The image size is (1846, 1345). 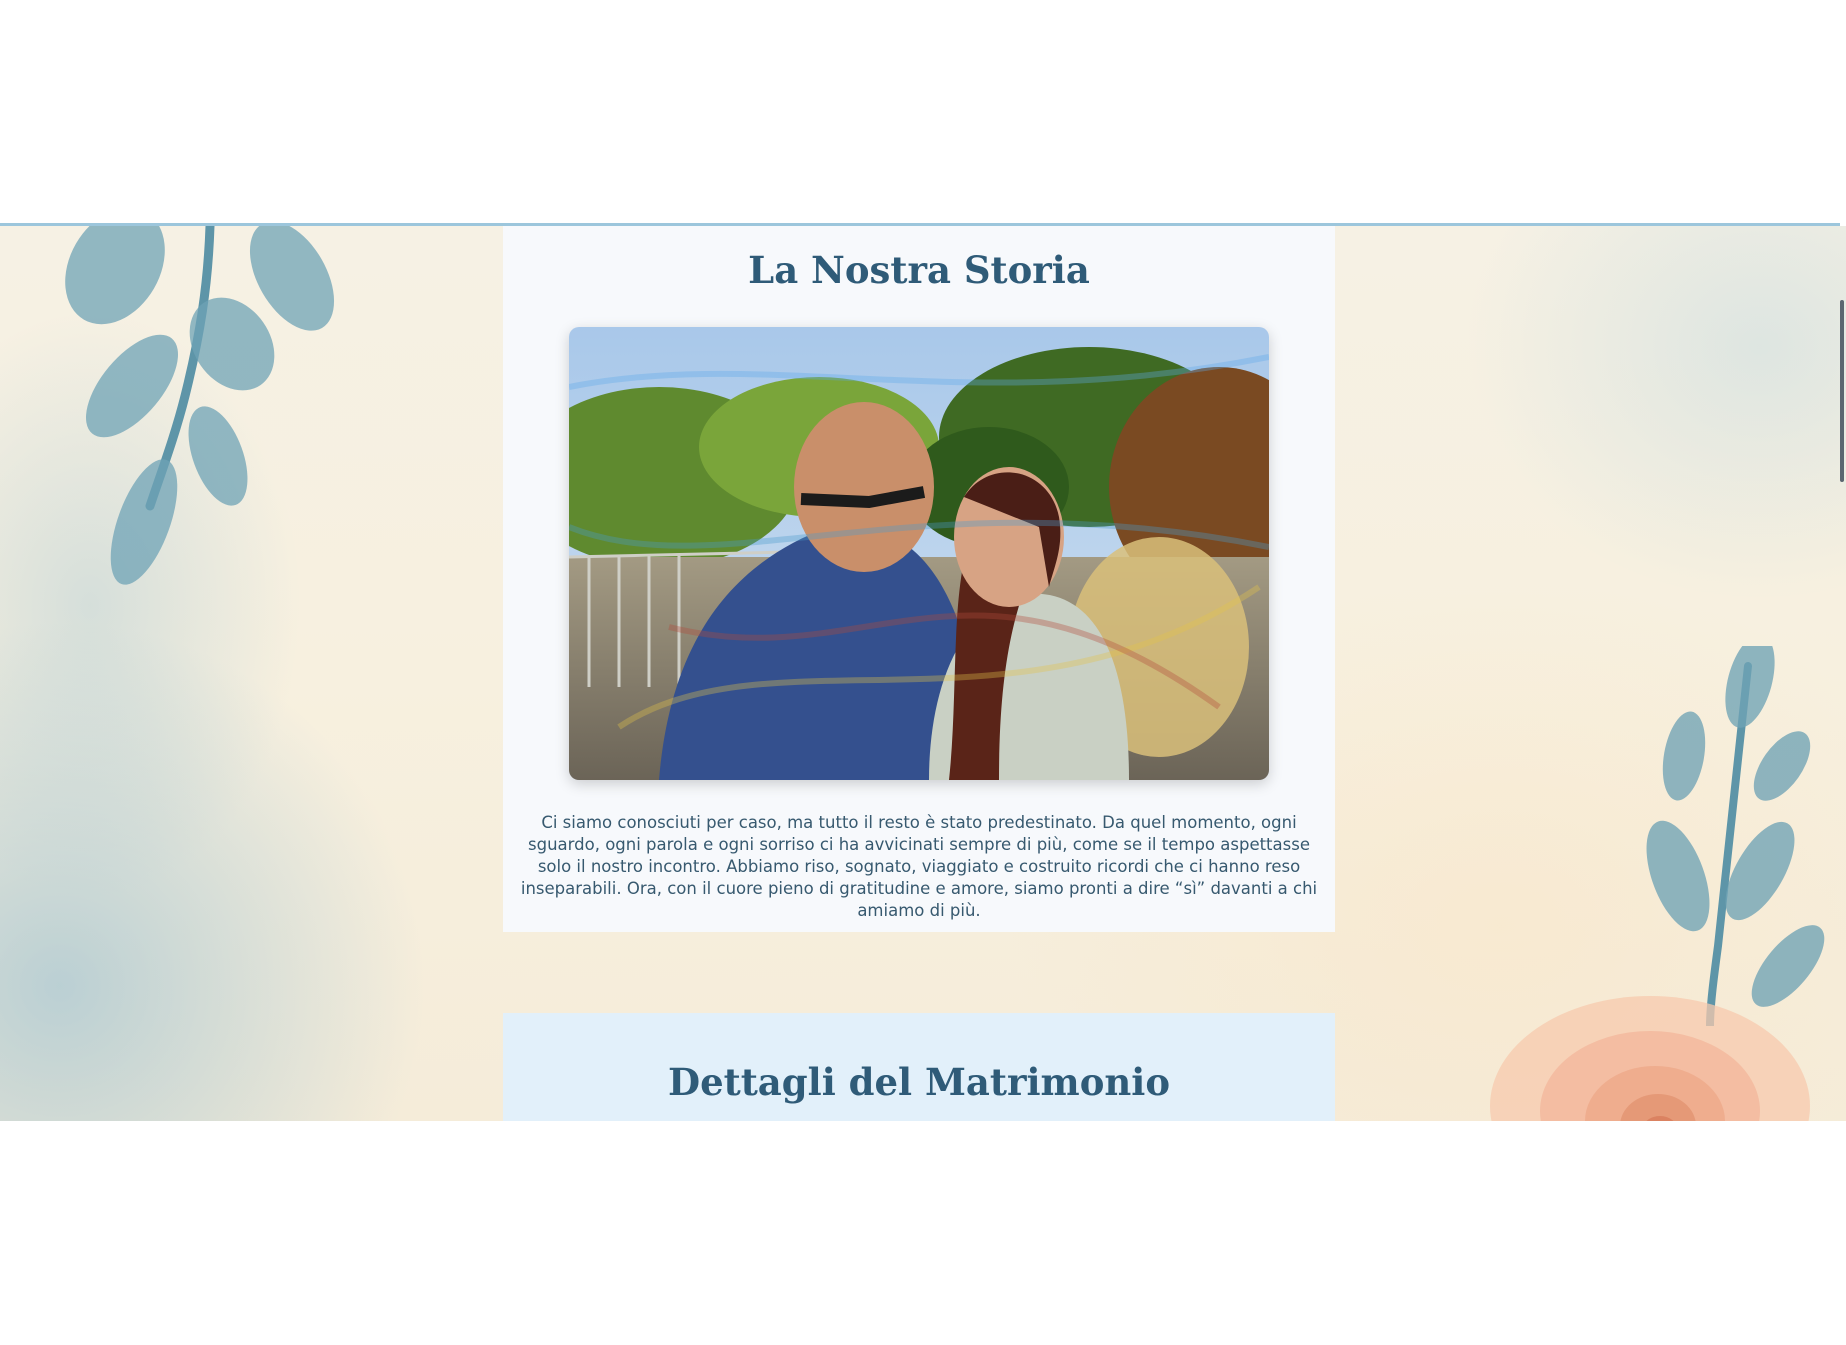 I want to click on couple-photo, so click(x=919, y=553).